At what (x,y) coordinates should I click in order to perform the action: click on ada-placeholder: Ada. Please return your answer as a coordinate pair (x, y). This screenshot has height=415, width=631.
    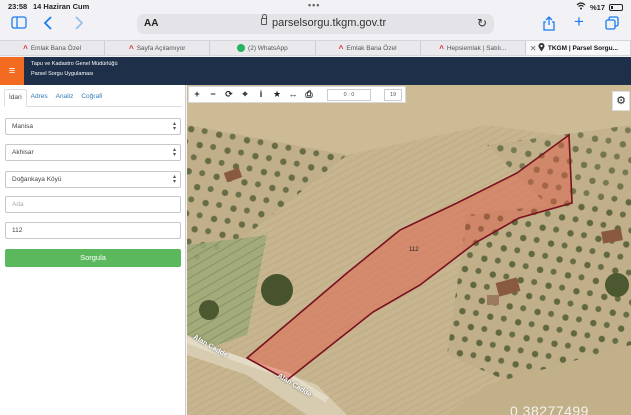
    Looking at the image, I should click on (18, 204).